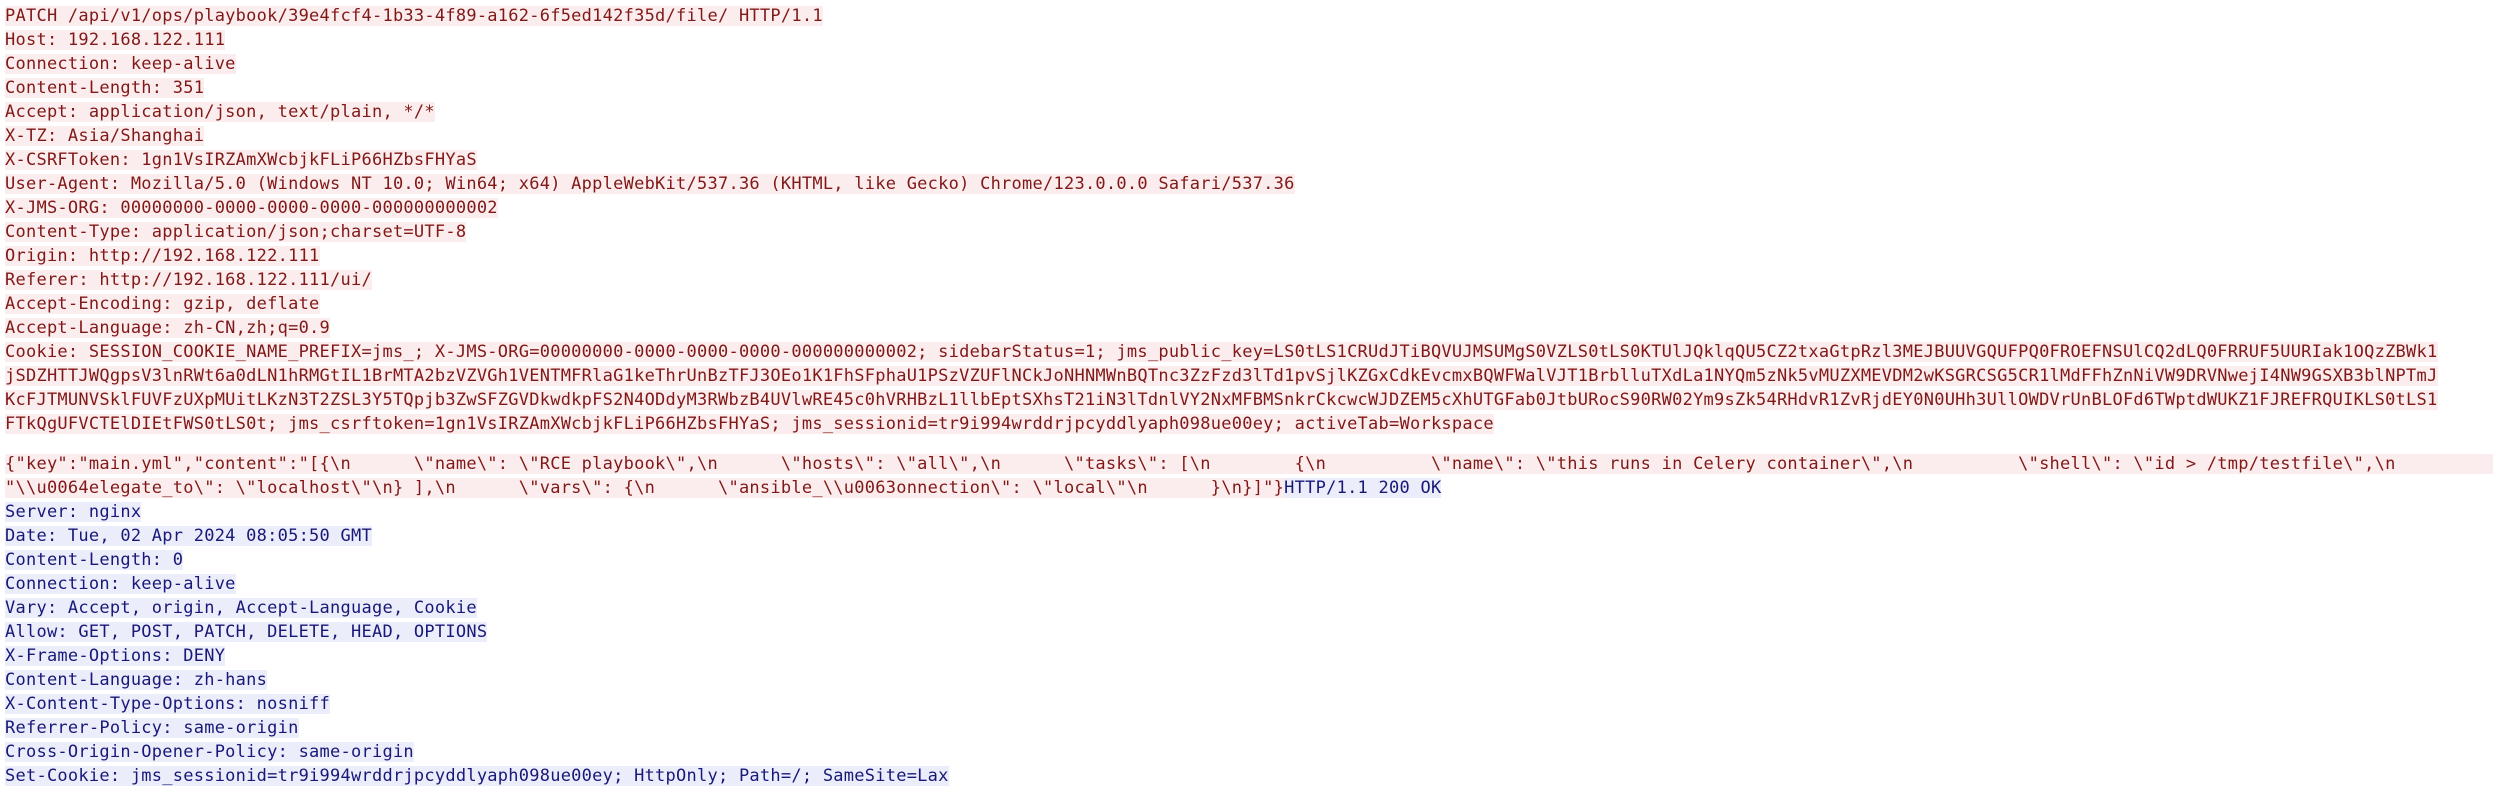  Describe the element at coordinates (162, 304) in the screenshot. I see `request-header-accept-encoding: Accept-Encoding: gzip, deflate` at that location.